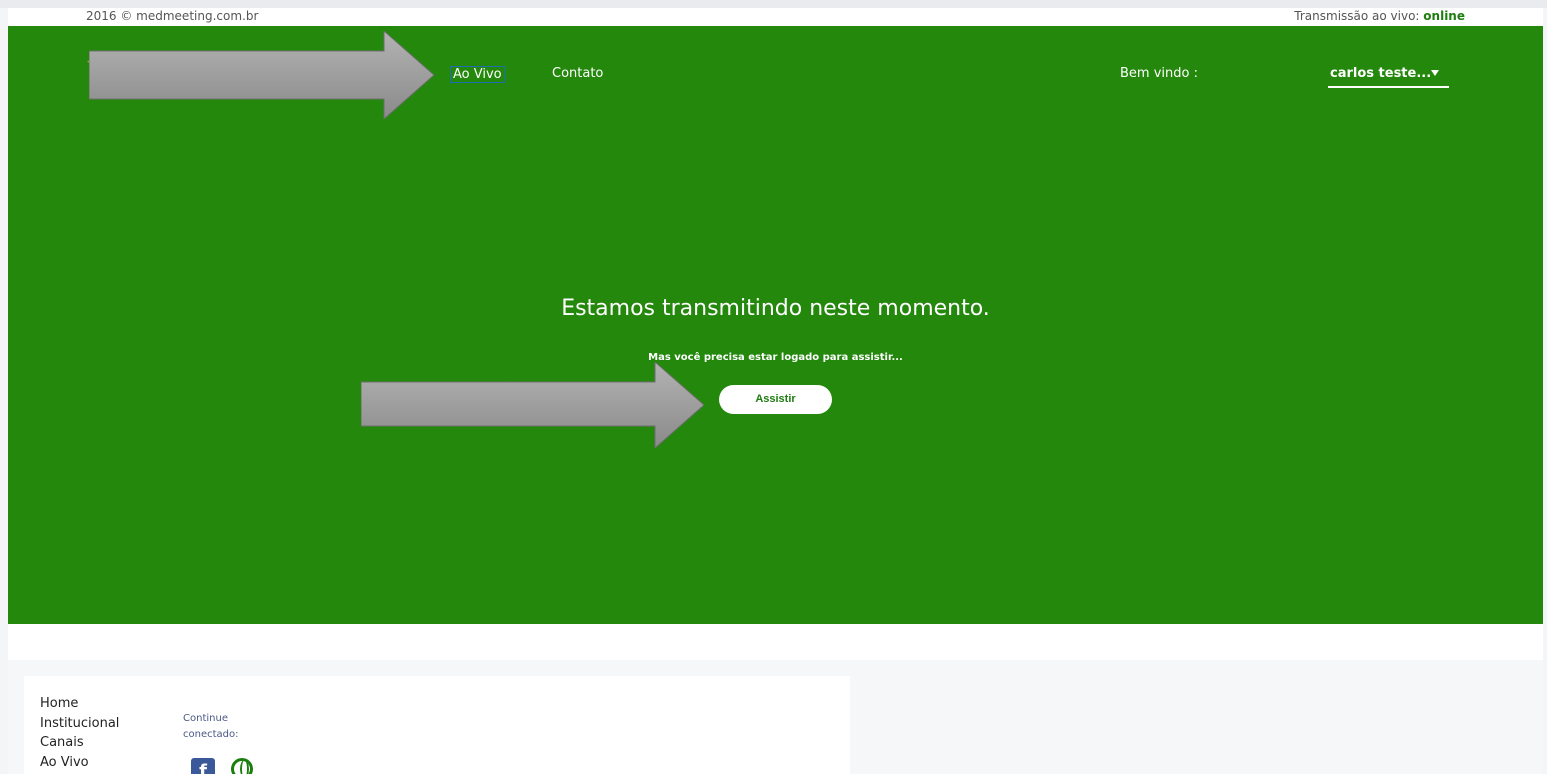 The image size is (1547, 774). I want to click on hero-title: Estamos transmitindo neste momento., so click(775, 308).